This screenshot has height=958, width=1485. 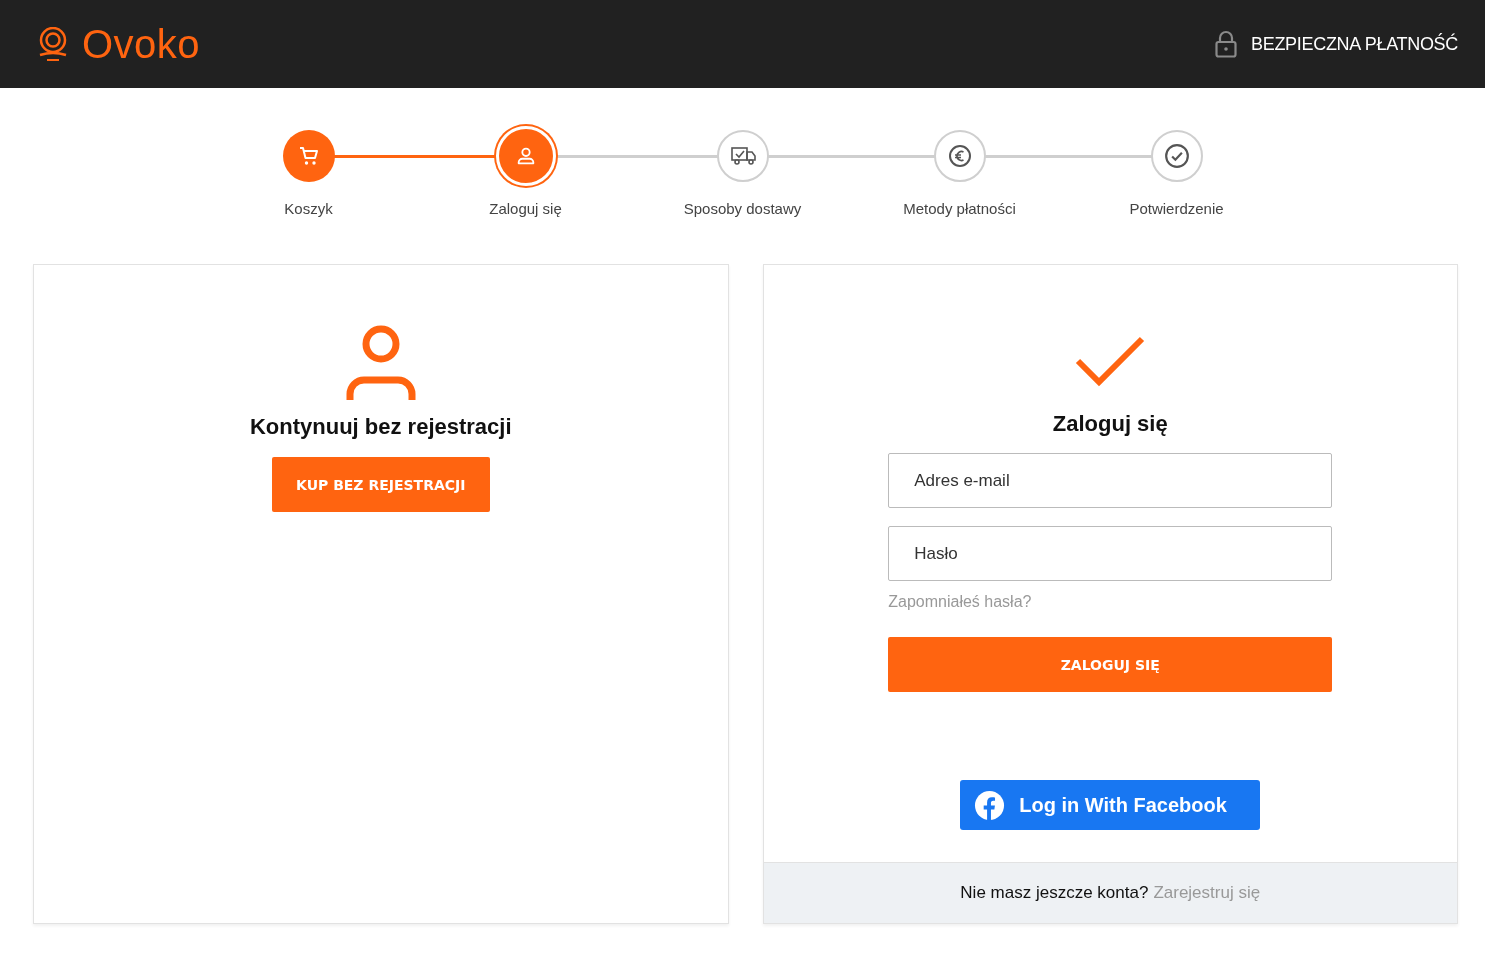 I want to click on secure-payment-label: BEZPIECZNA PŁATNOŚĆ, so click(x=1354, y=44).